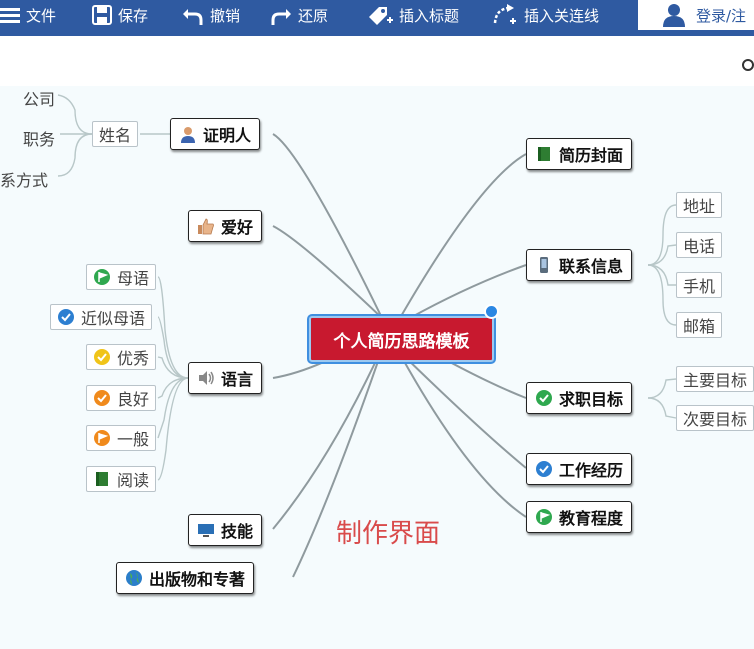 The image size is (754, 649). What do you see at coordinates (133, 399) in the screenshot?
I see `leaf-good-label: 良好` at bounding box center [133, 399].